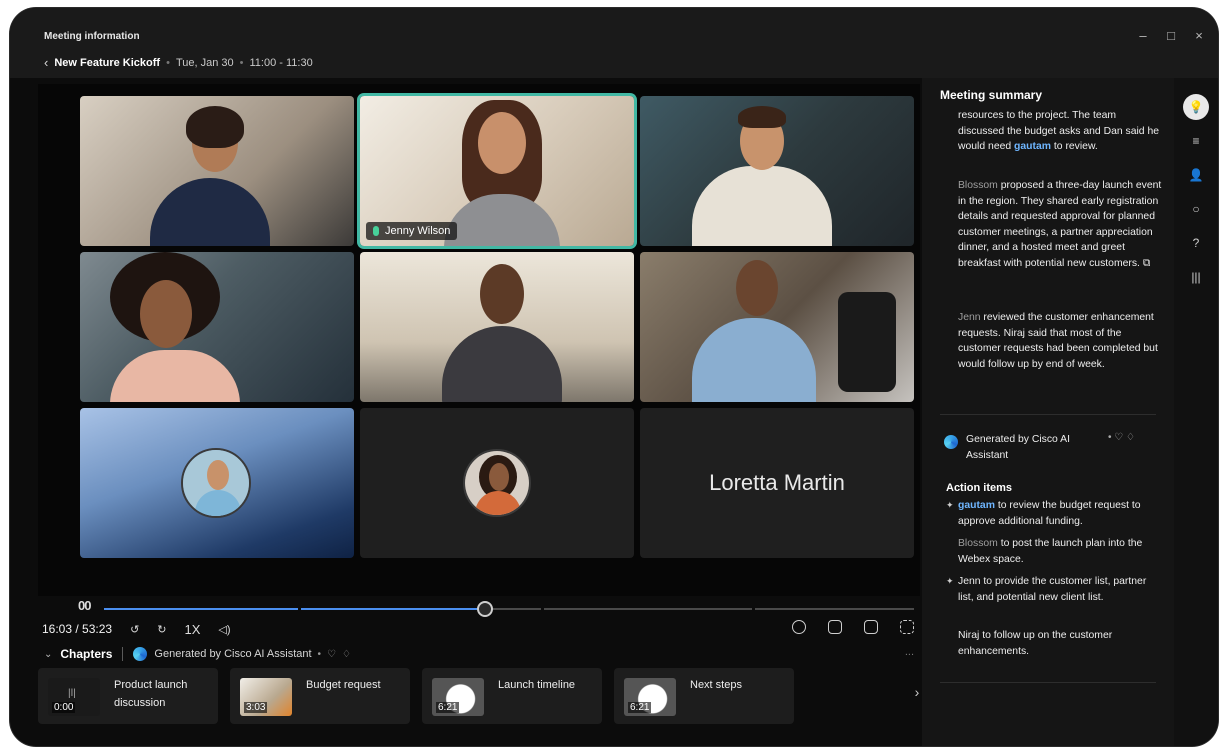  I want to click on chapters-generated-by: Generated by Cisco AI Assistant, so click(233, 654).